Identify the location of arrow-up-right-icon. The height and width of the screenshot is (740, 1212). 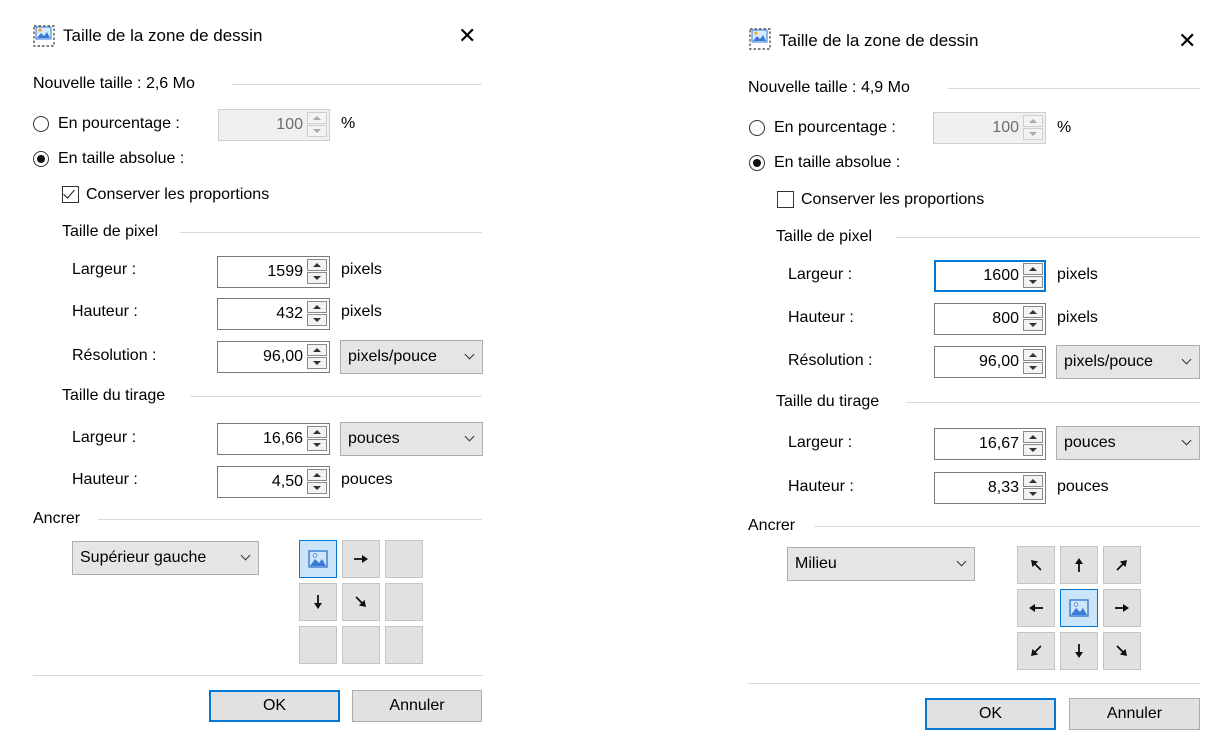
(1122, 565).